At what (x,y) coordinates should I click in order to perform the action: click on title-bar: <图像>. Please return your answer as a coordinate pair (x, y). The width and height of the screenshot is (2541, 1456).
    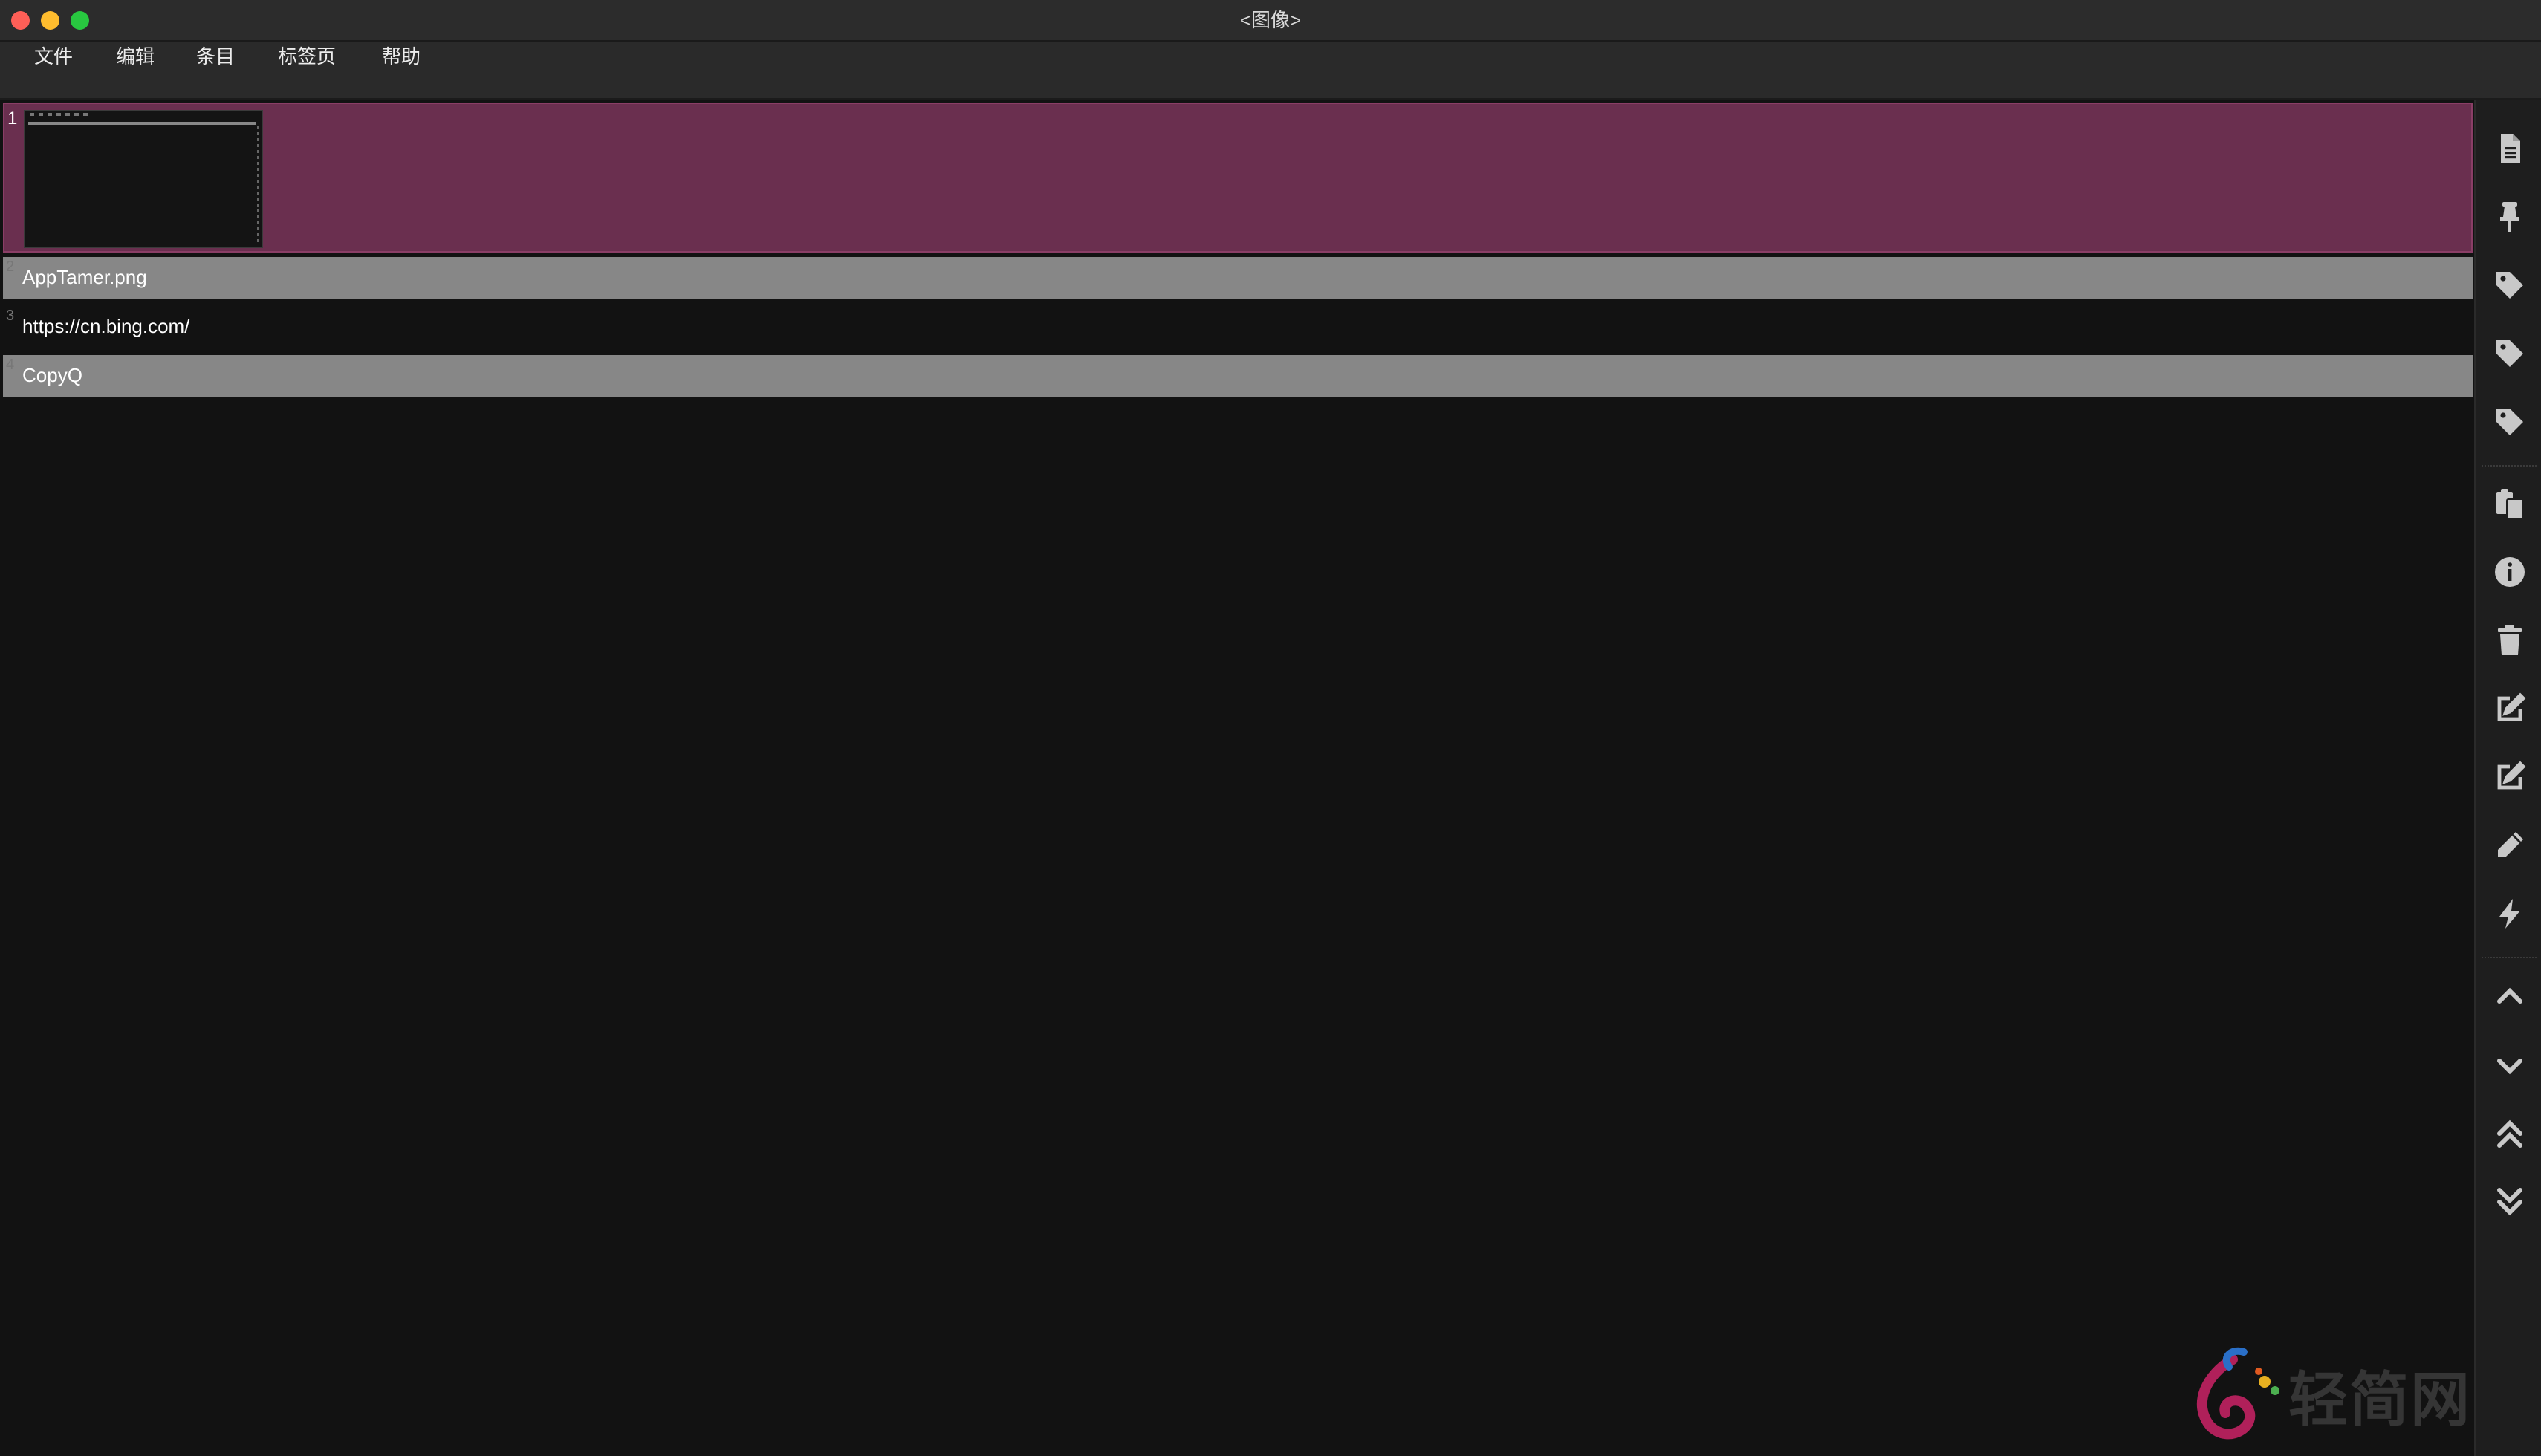
    Looking at the image, I should click on (1270, 21).